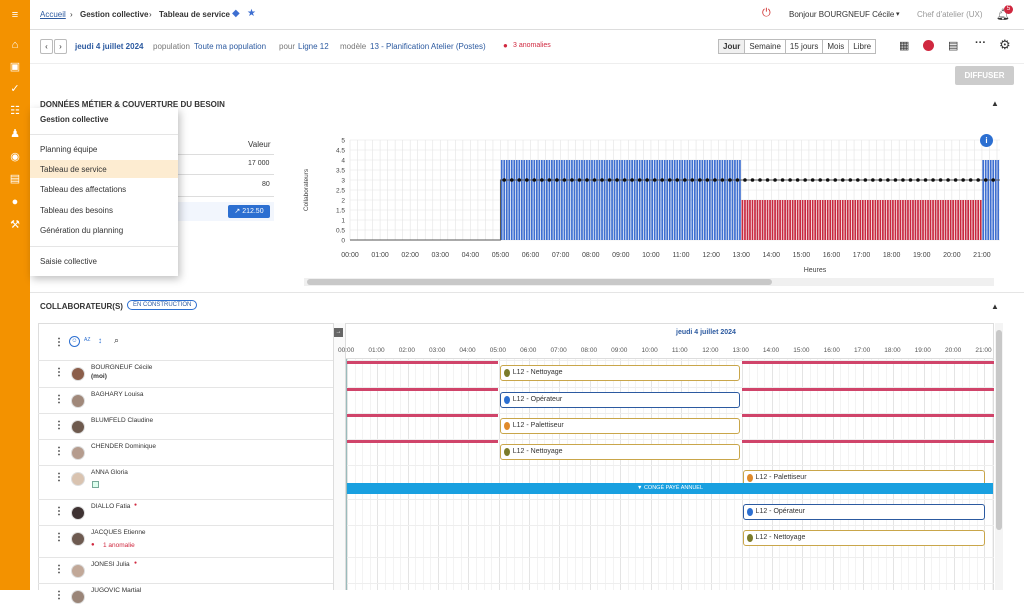  Describe the element at coordinates (114, 14) in the screenshot. I see `breadcrumb-level1: Gestion collective` at that location.